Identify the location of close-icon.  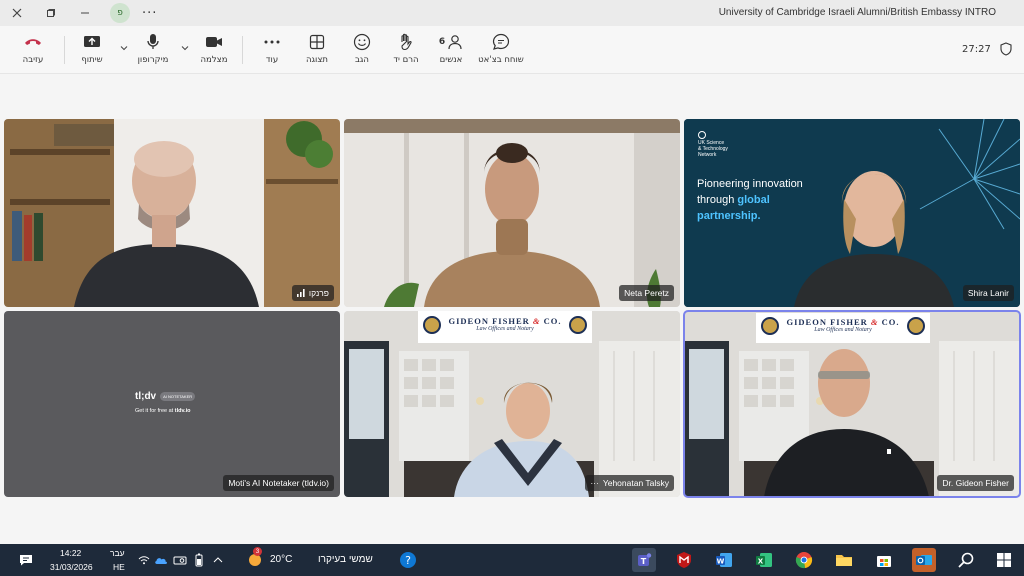
(17, 13).